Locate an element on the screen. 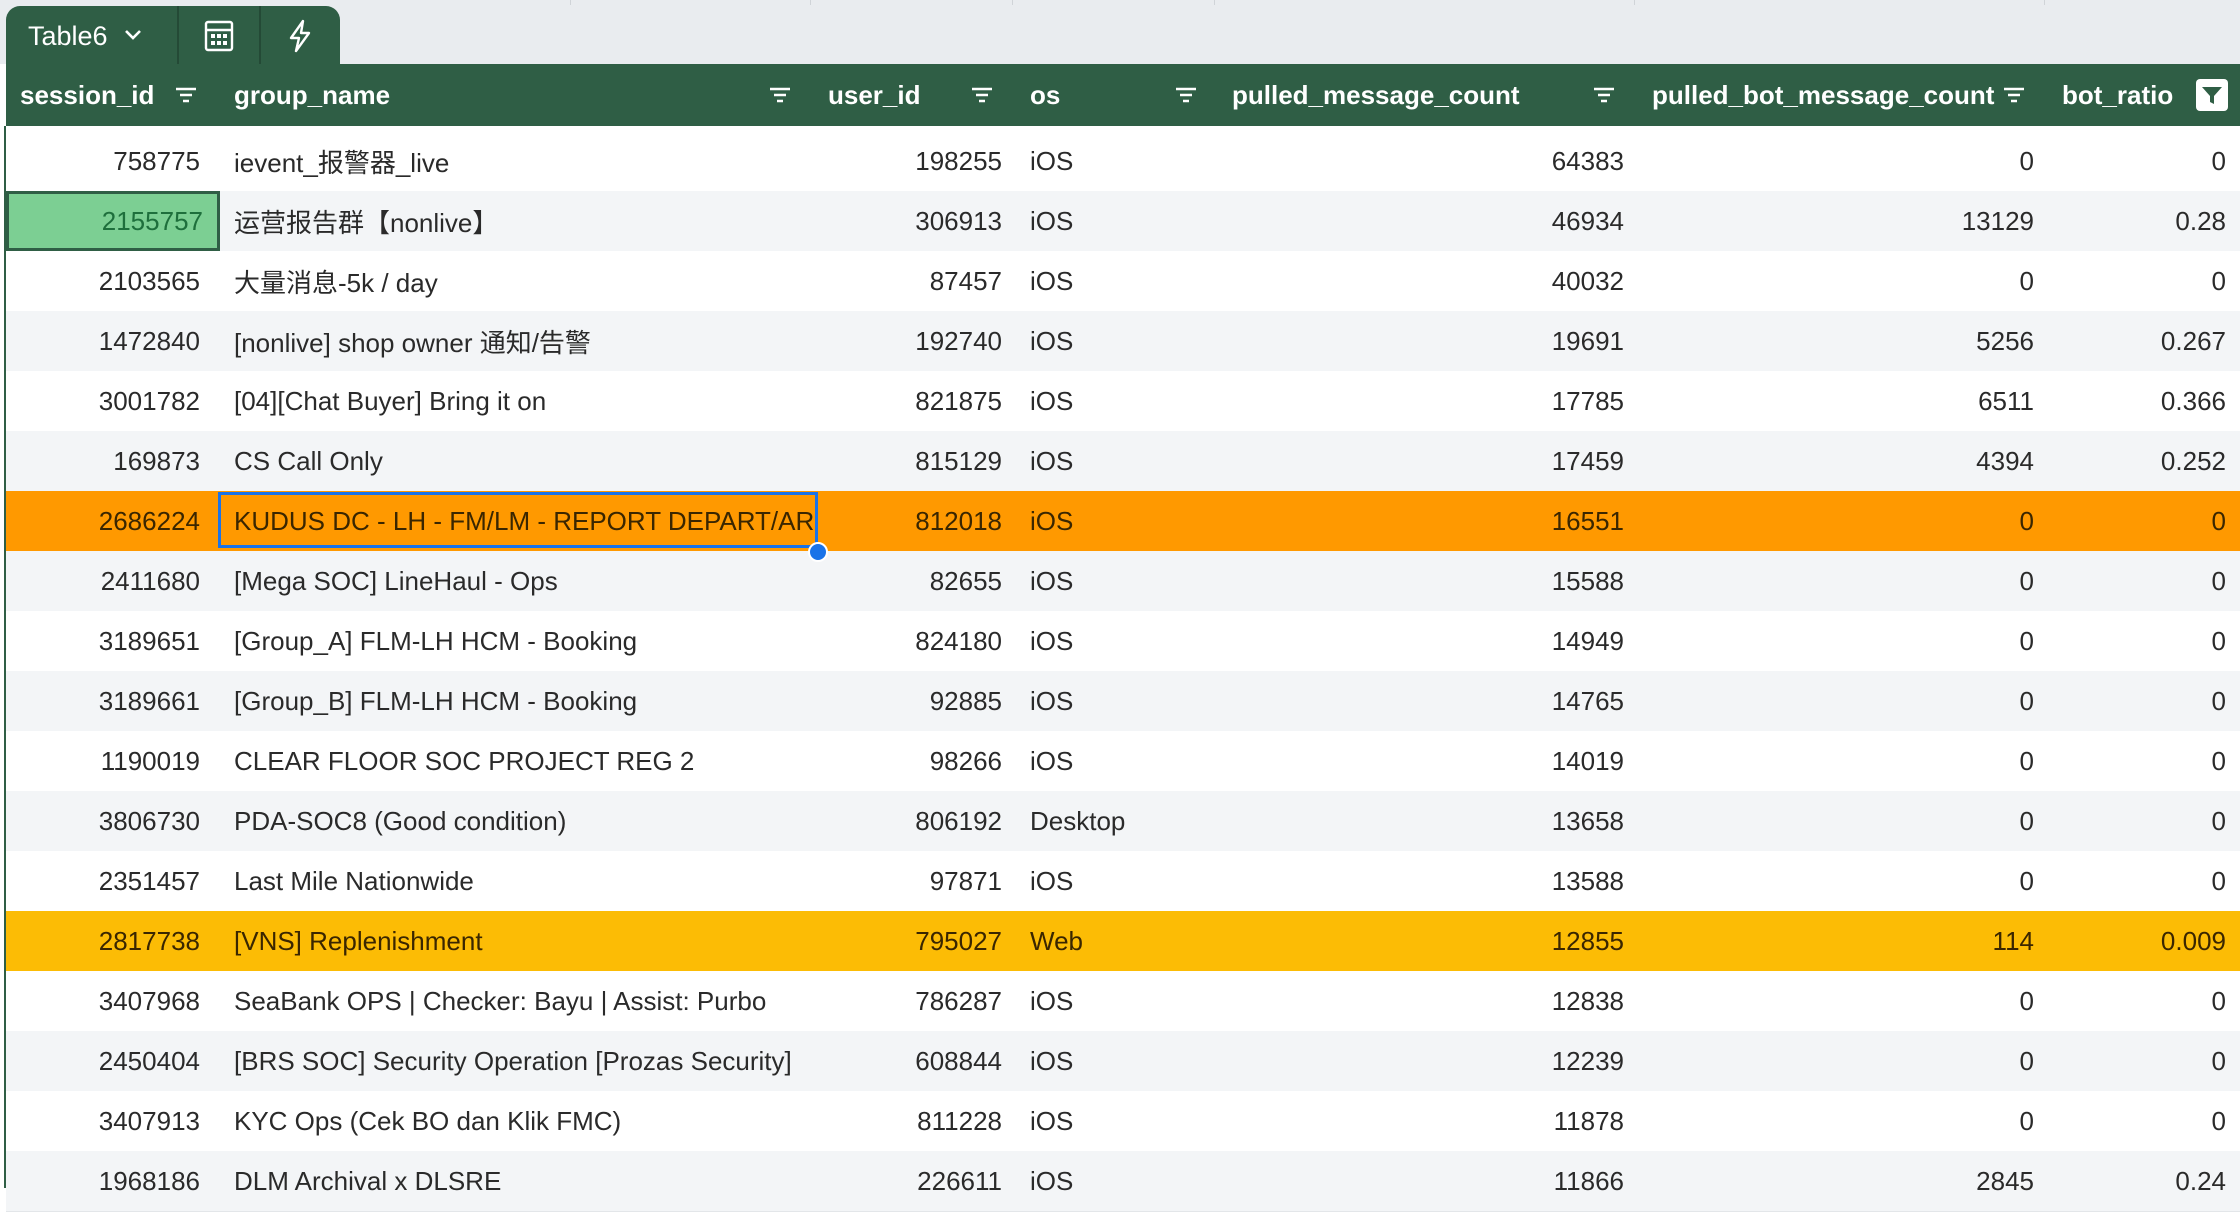 This screenshot has width=2240, height=1212. table-row: 2103565 大量消息-5k / day 87457 iOS 40032 0 0 is located at coordinates (1123, 281).